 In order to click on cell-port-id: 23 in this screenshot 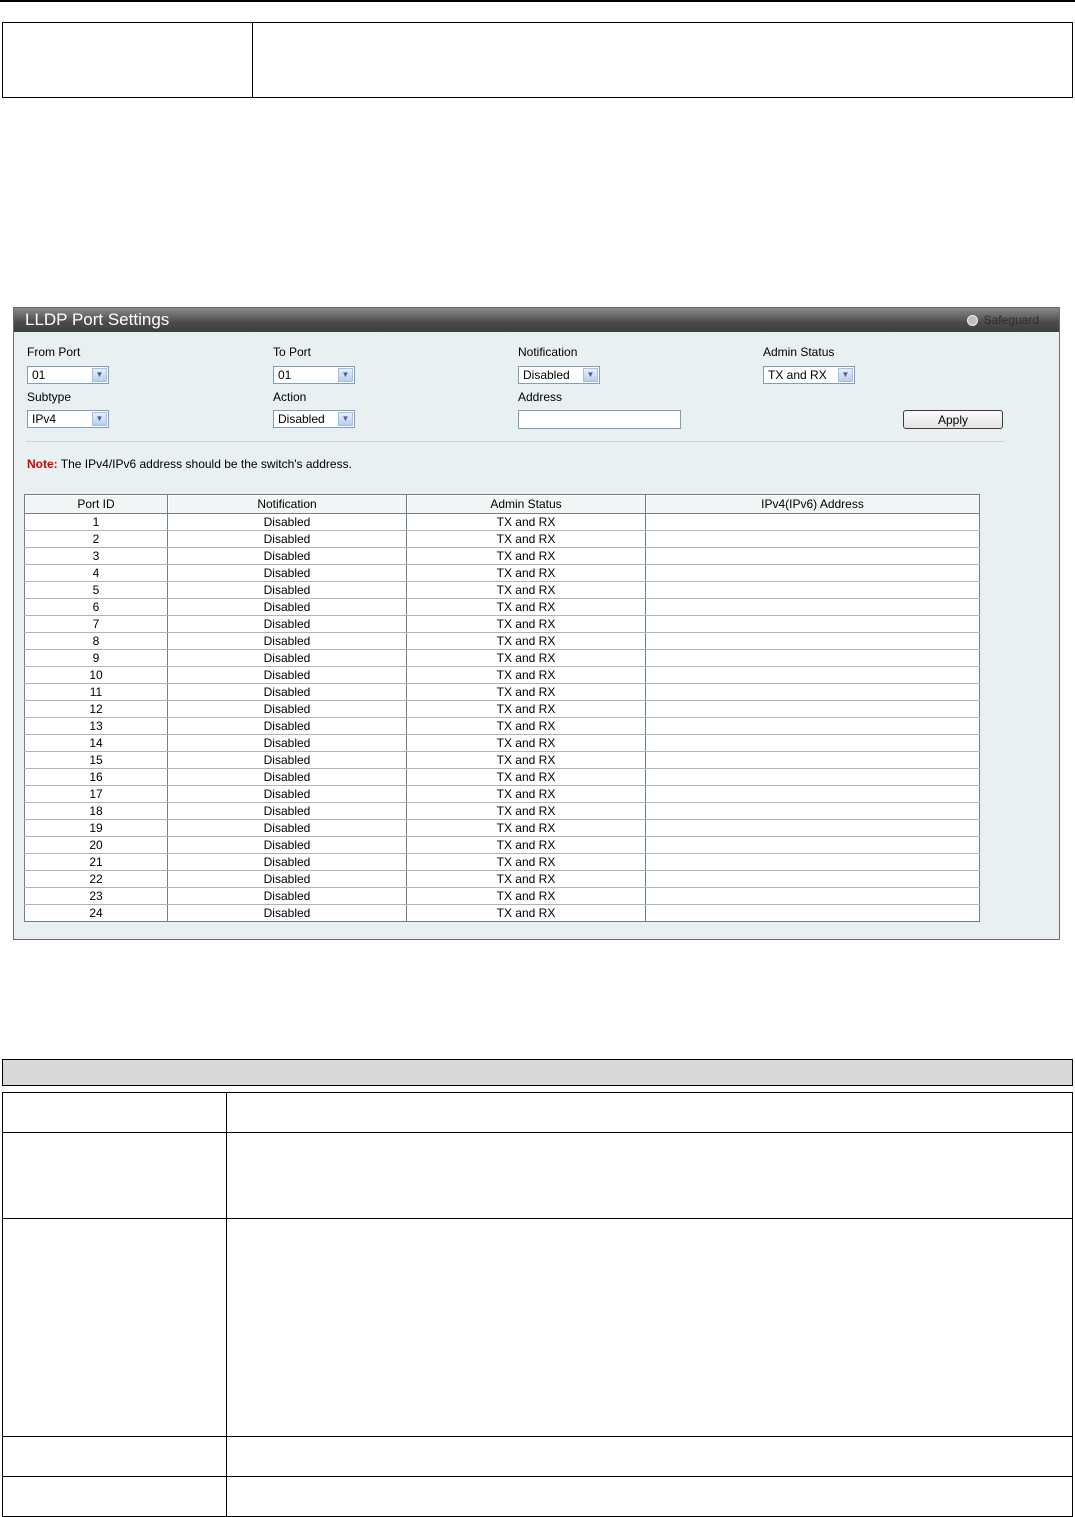, I will do `click(96, 896)`.